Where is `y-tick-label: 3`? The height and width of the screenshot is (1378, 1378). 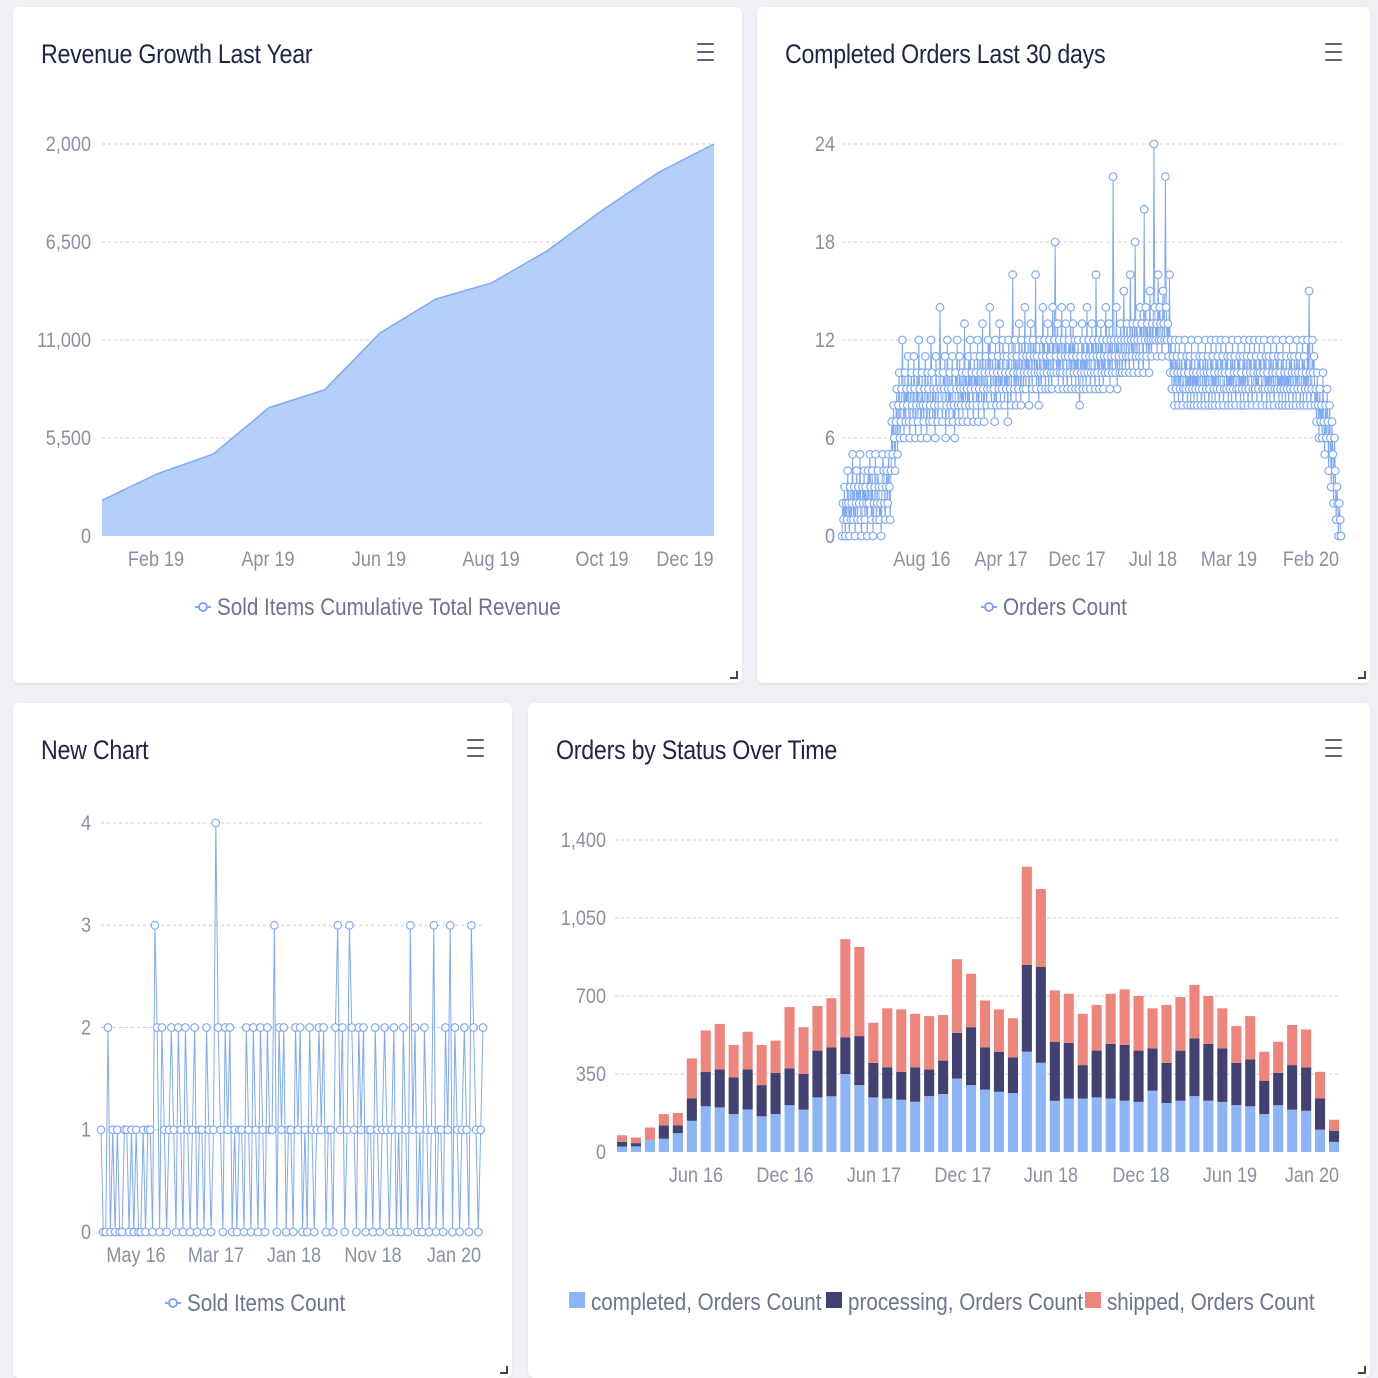 y-tick-label: 3 is located at coordinates (86, 926).